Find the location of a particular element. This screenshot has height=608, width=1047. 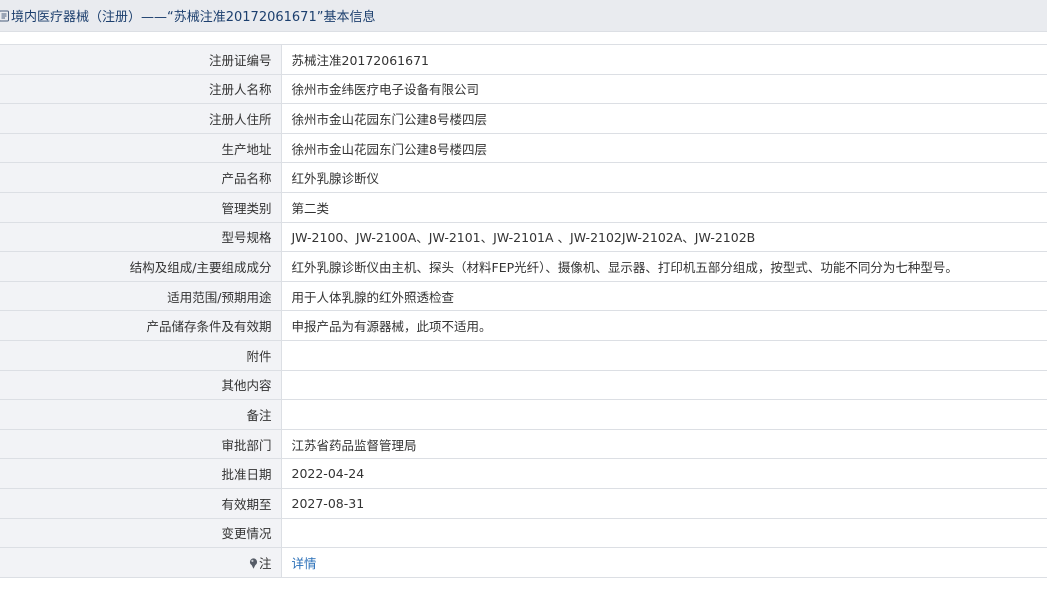

row-value-intended-use: 用于人体乳腺的红外照透检查 is located at coordinates (664, 296).